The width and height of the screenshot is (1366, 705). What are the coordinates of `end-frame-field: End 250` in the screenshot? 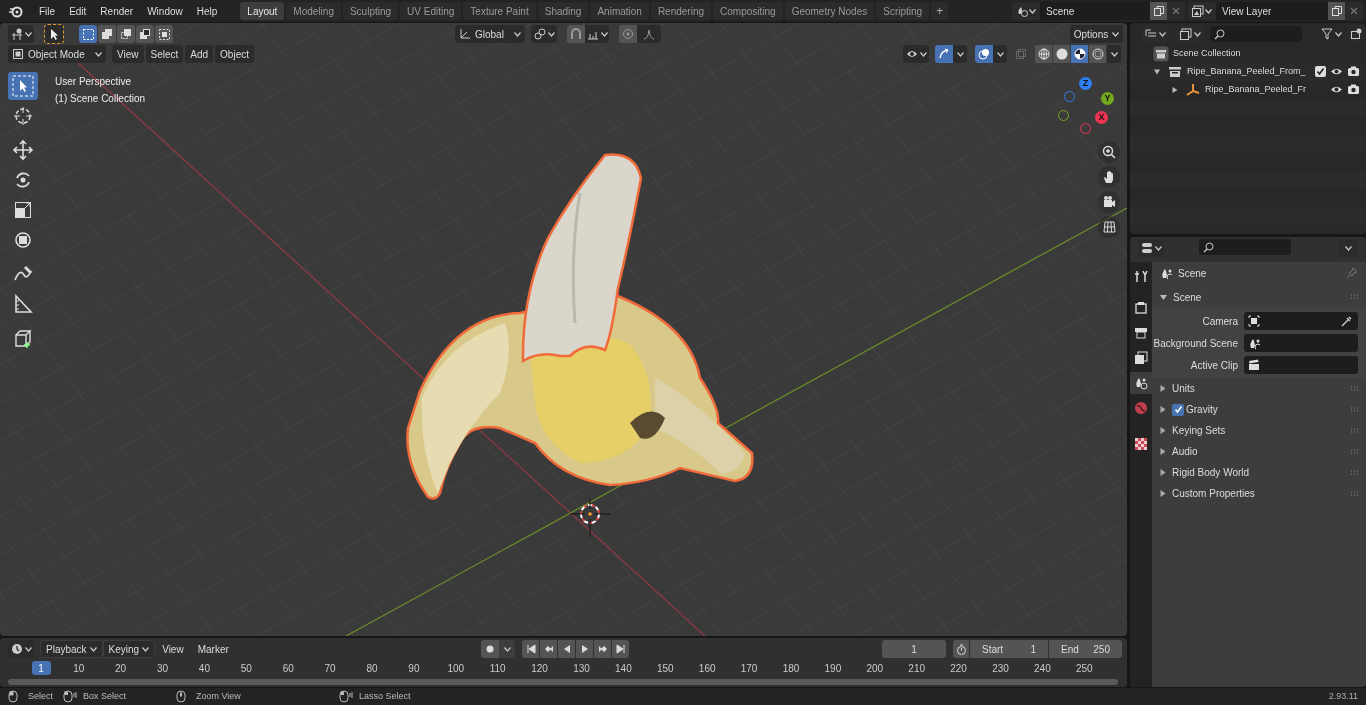 It's located at (1085, 649).